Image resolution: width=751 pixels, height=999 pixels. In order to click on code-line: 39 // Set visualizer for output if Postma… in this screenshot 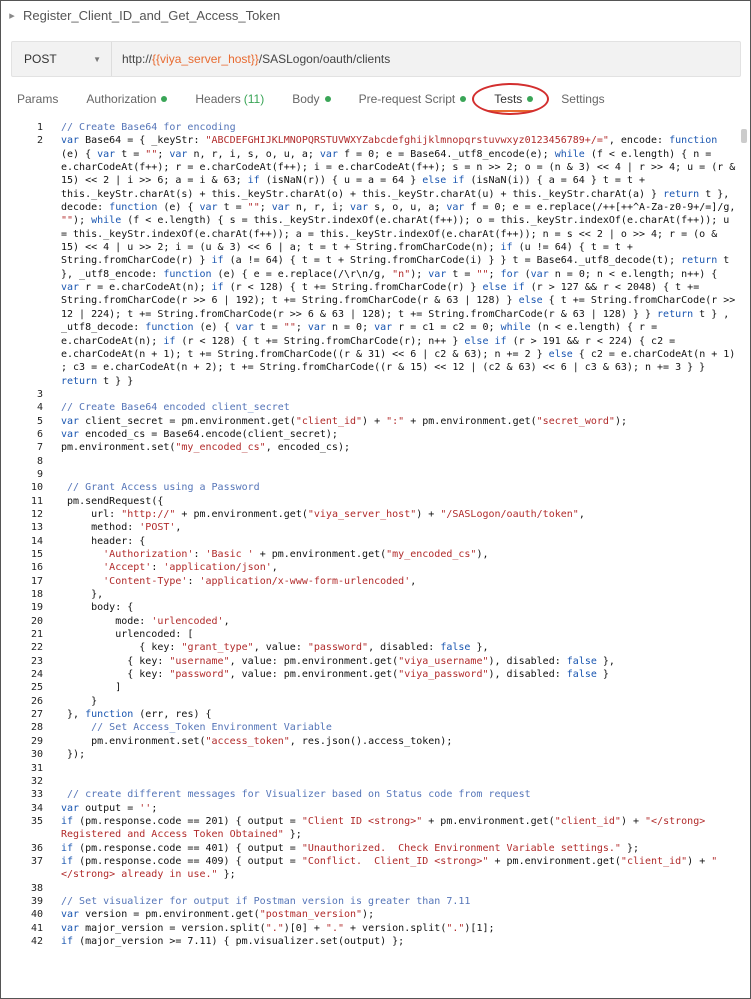, I will do `click(375, 901)`.